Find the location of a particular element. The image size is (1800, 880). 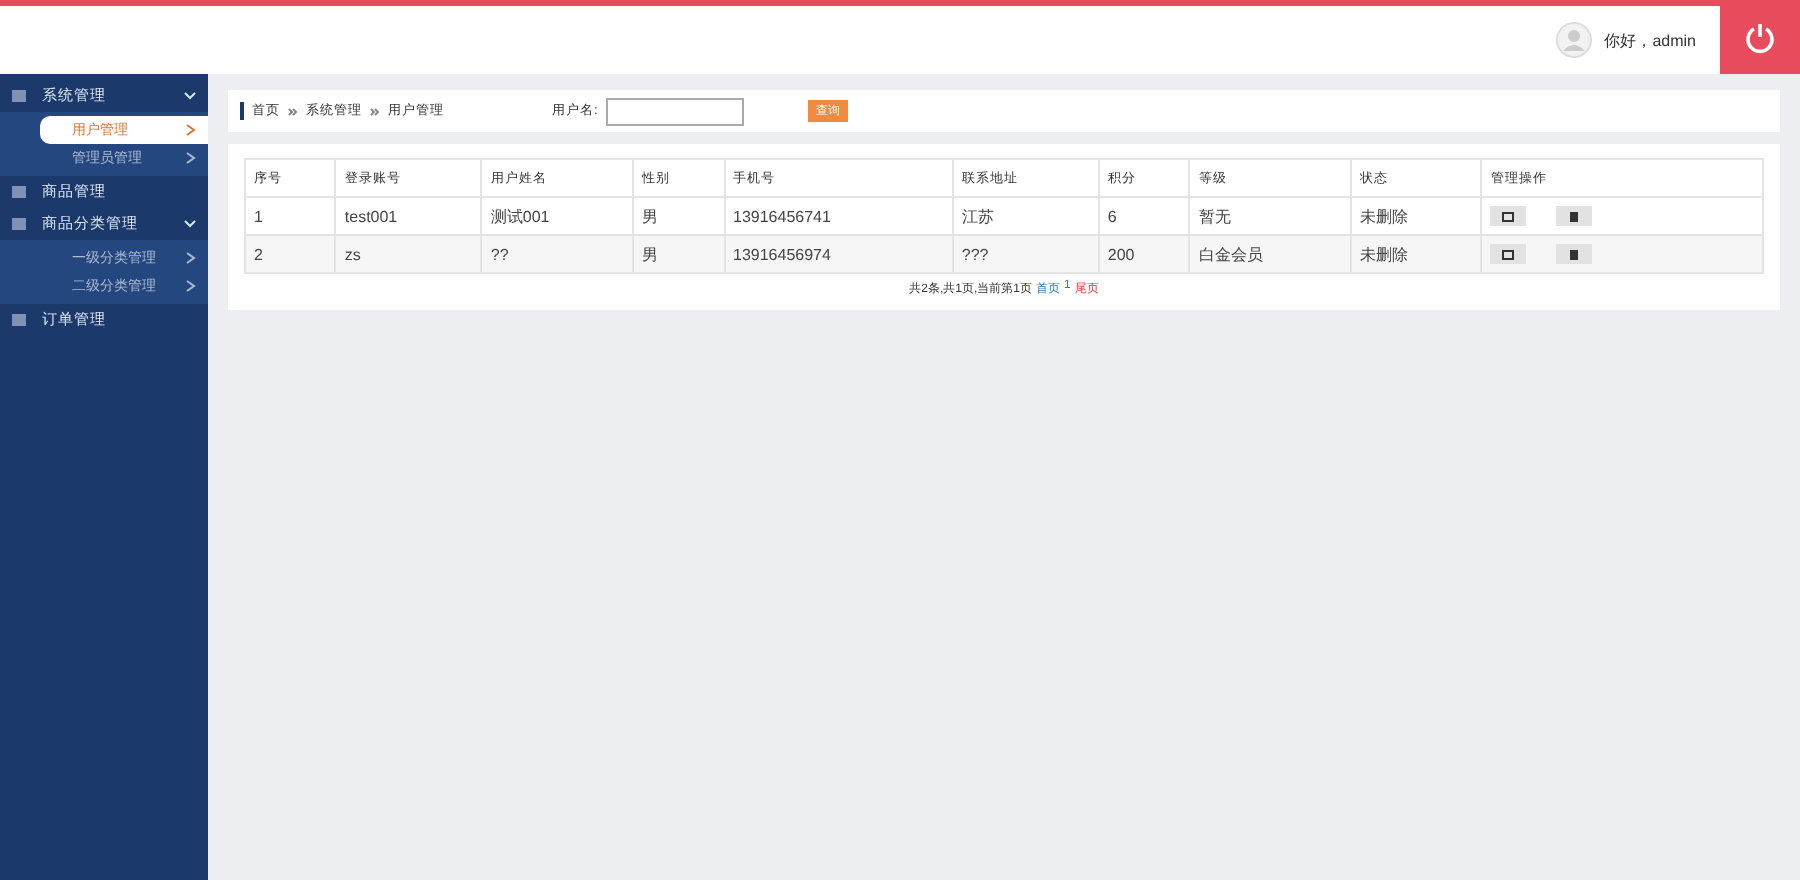

table-cell: 13916456974 is located at coordinates (838, 254).